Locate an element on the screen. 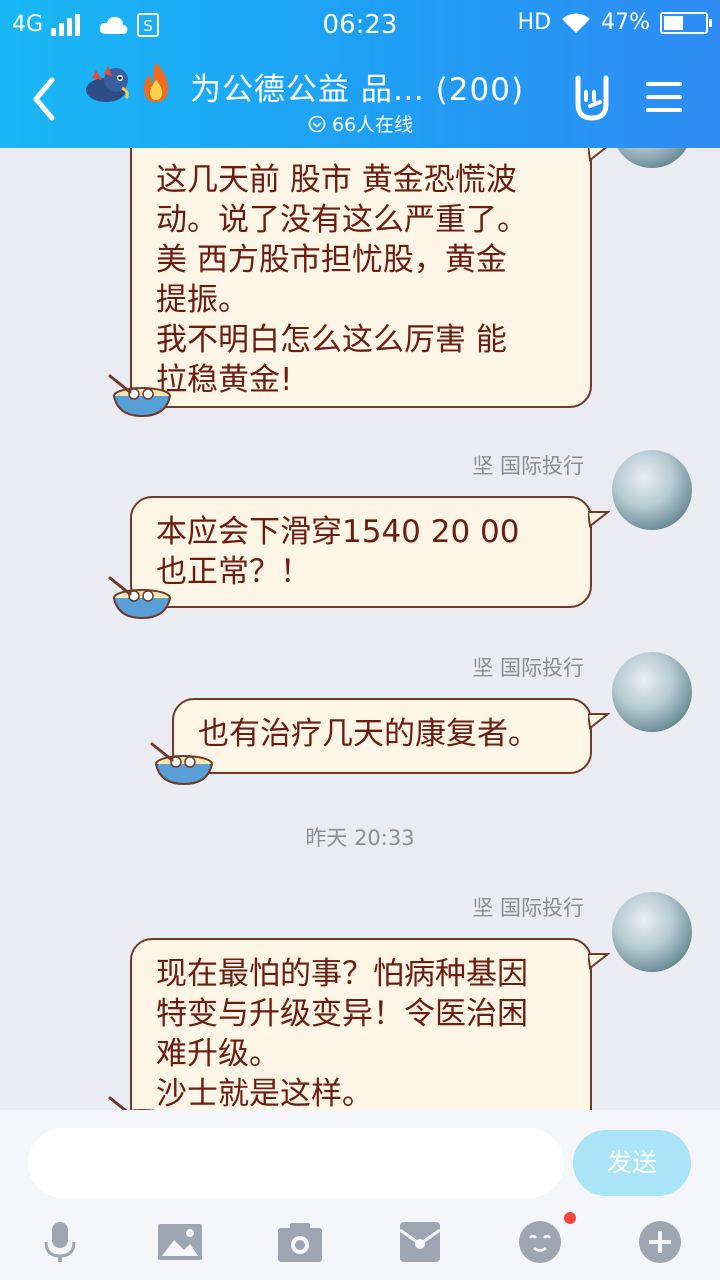  online-status: 66人在线 is located at coordinates (360, 123).